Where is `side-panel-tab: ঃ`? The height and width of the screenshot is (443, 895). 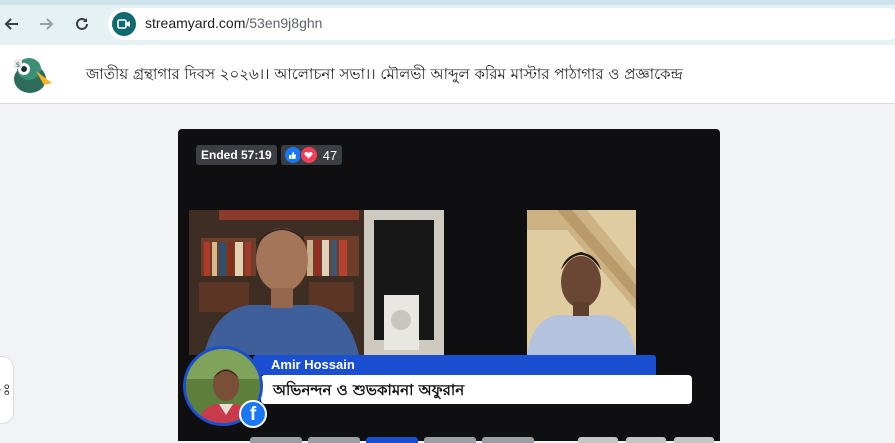
side-panel-tab: ঃ is located at coordinates (7, 390).